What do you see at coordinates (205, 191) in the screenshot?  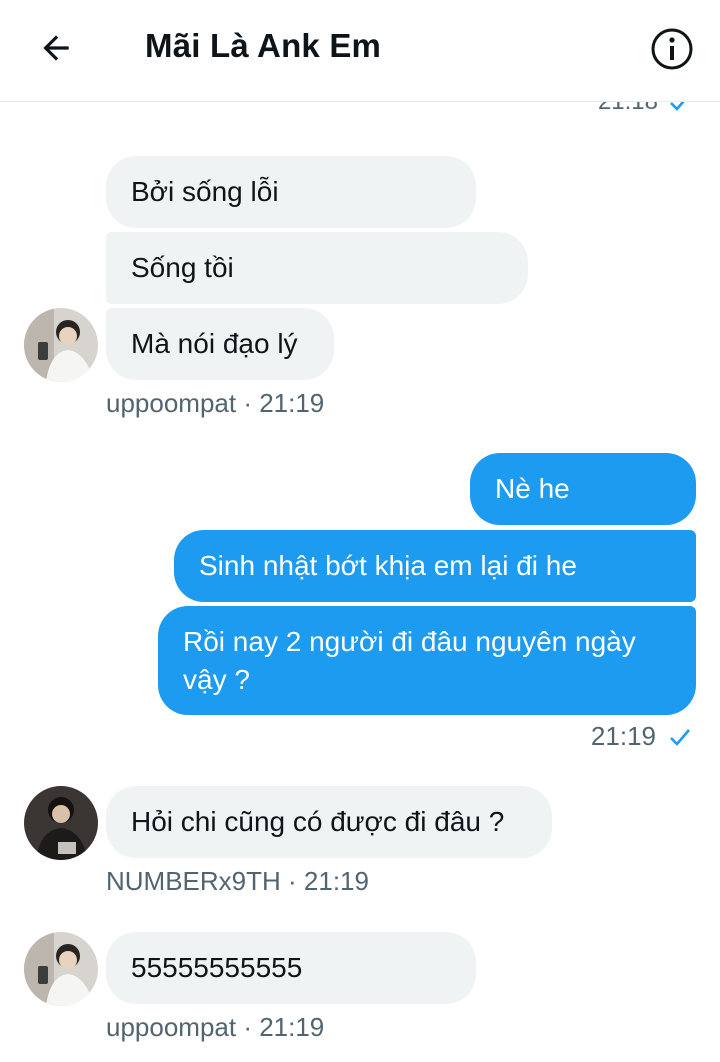 I see `message-text: Bởi sống lỗi` at bounding box center [205, 191].